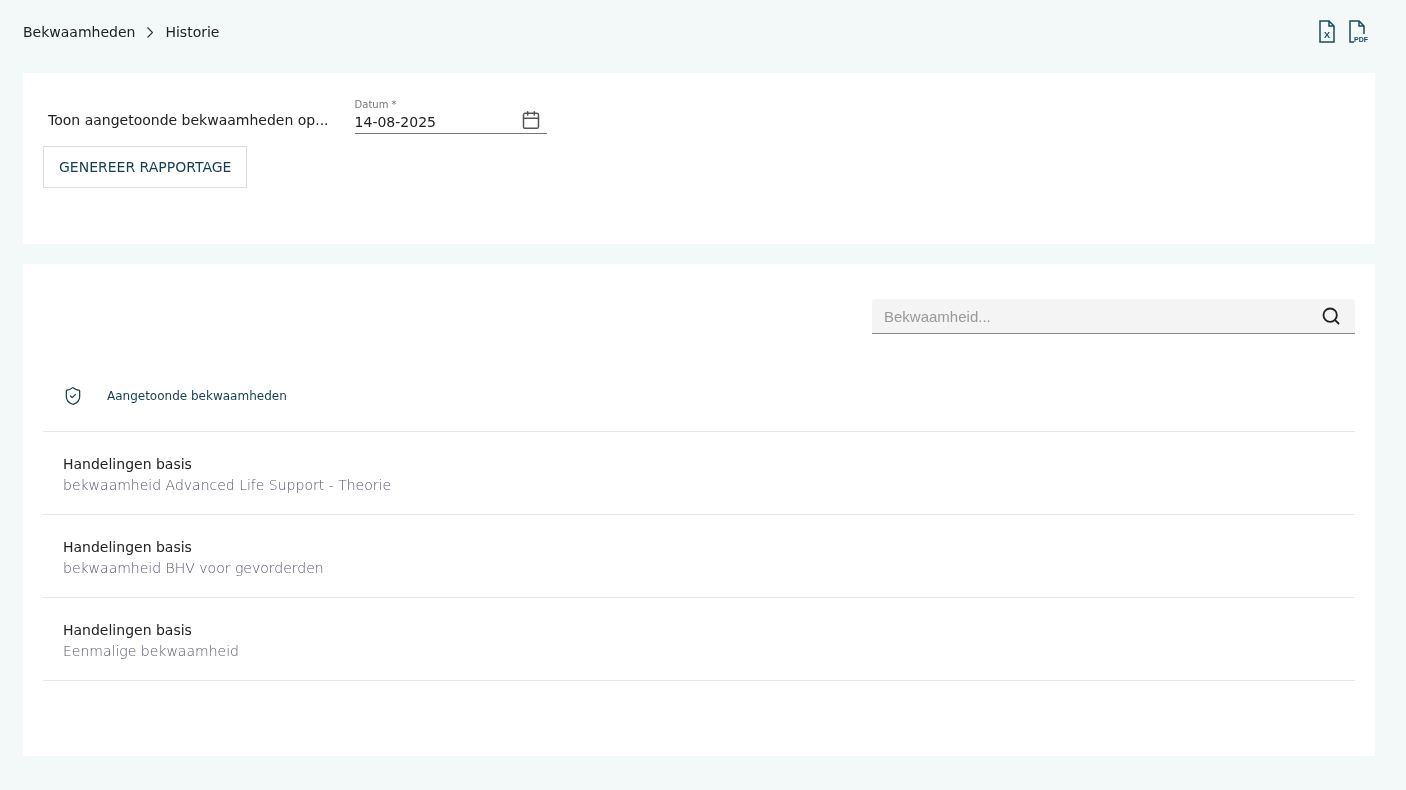 The height and width of the screenshot is (790, 1406). What do you see at coordinates (699, 473) in the screenshot?
I see `list-item: Handelingen basis bekwaamheid Advanced Life Support - Theorie` at bounding box center [699, 473].